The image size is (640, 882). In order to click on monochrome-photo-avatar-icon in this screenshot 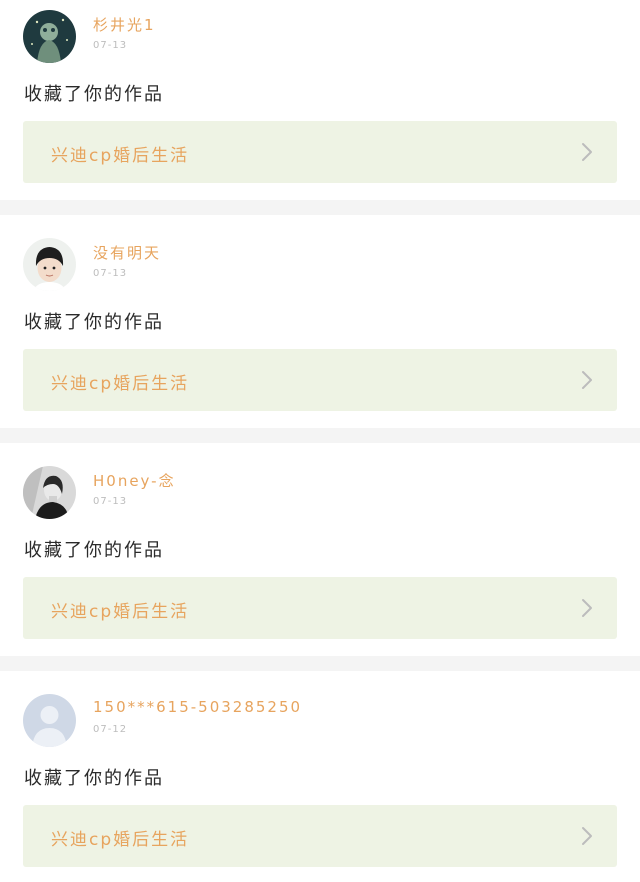, I will do `click(49, 492)`.